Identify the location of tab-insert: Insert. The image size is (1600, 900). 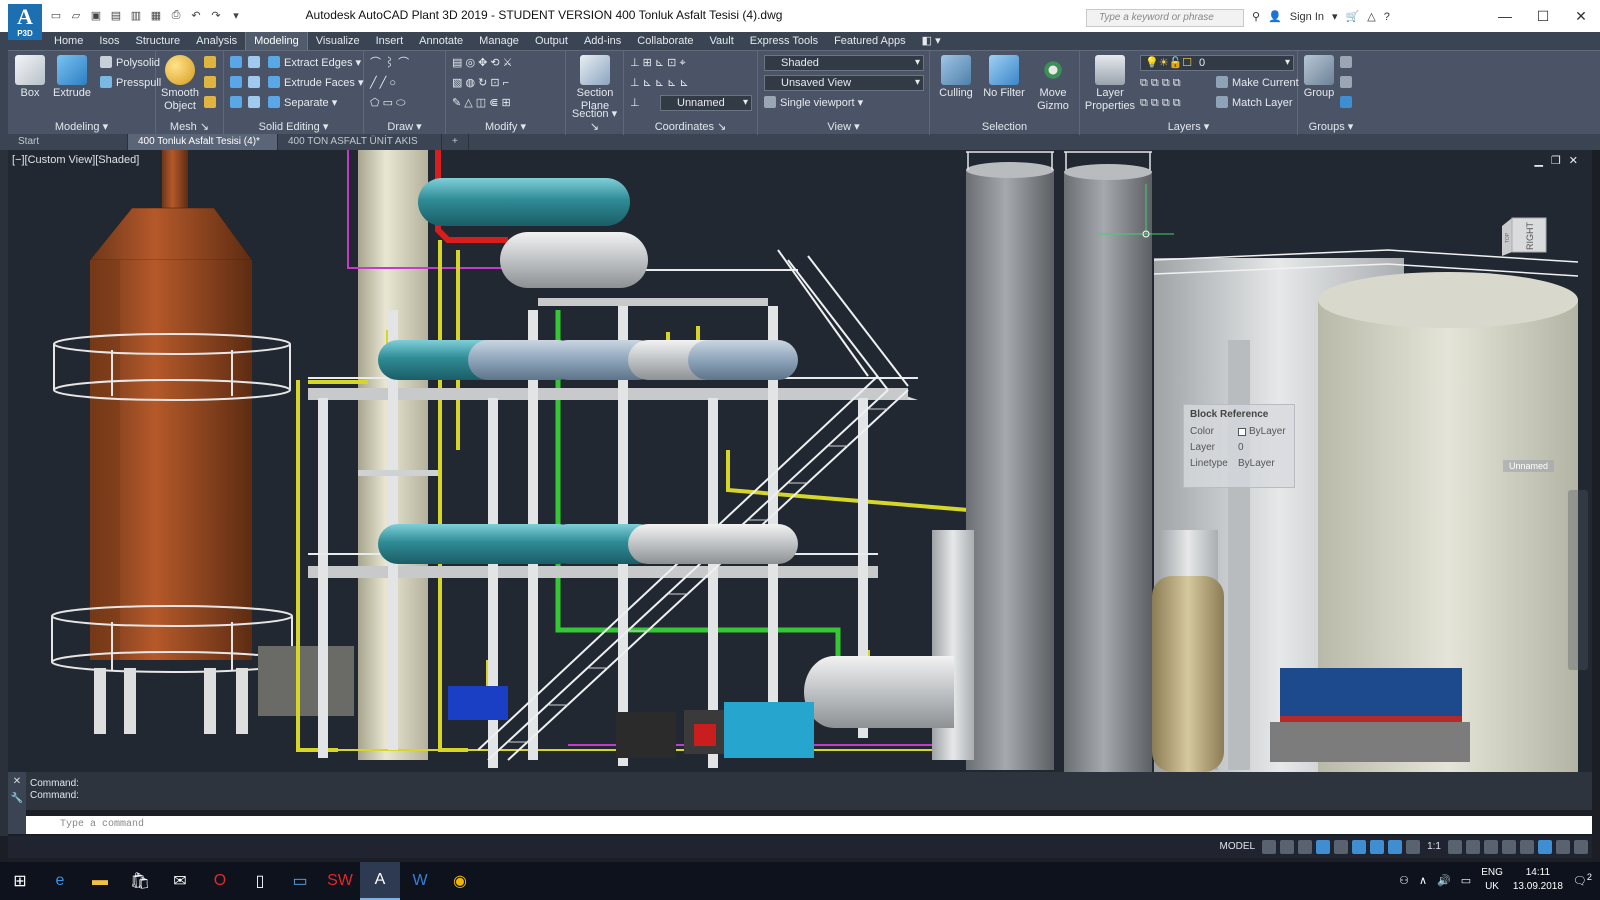
(390, 41).